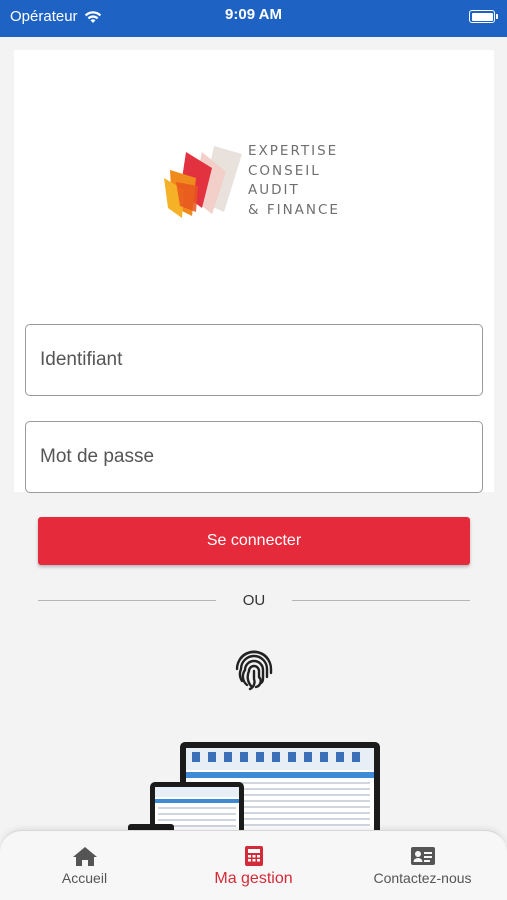 The width and height of the screenshot is (507, 900). I want to click on logo-line: EXPERTISE, so click(293, 151).